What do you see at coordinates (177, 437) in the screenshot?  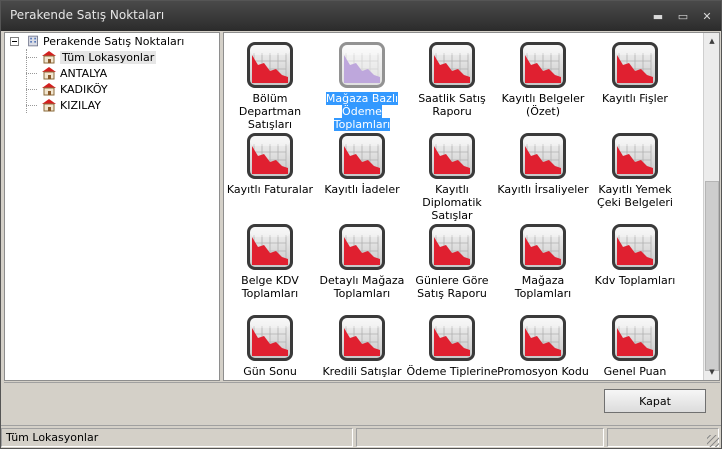 I see `status-location: Tüm Lokasyonlar` at bounding box center [177, 437].